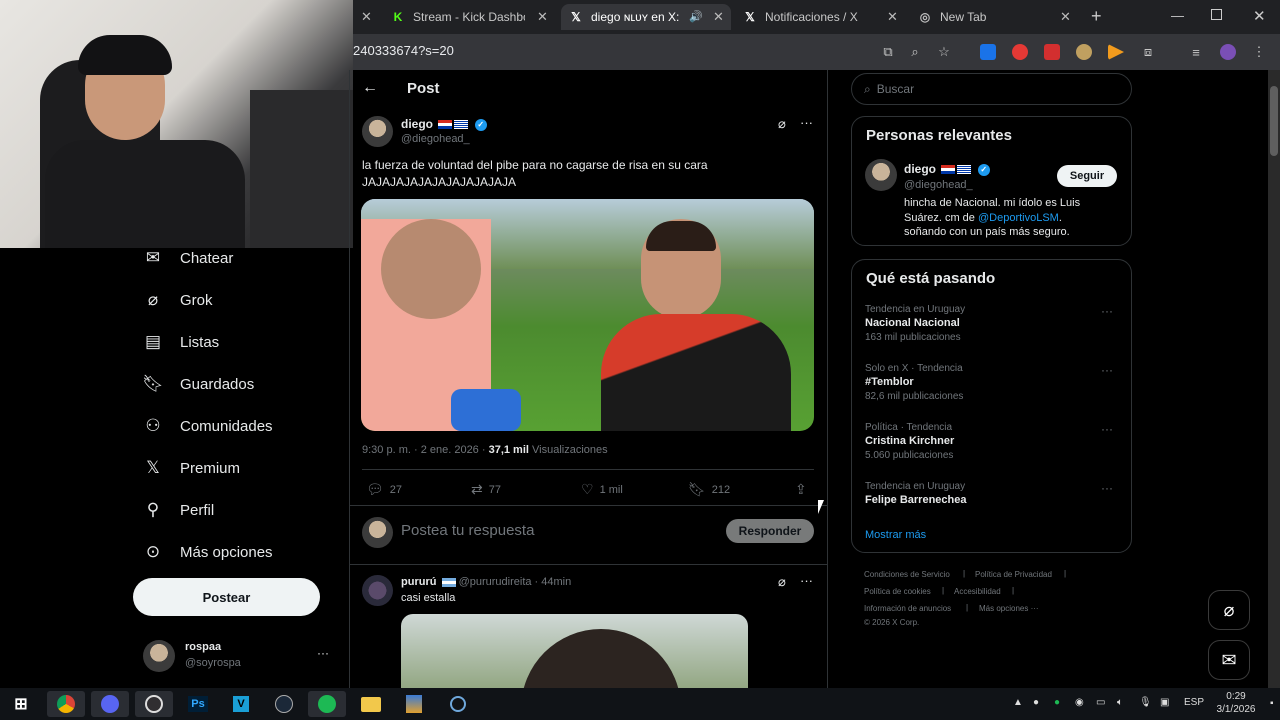 Image resolution: width=1280 pixels, height=720 pixels. Describe the element at coordinates (486, 489) in the screenshot. I see `repost-action: ⇄ 77` at that location.